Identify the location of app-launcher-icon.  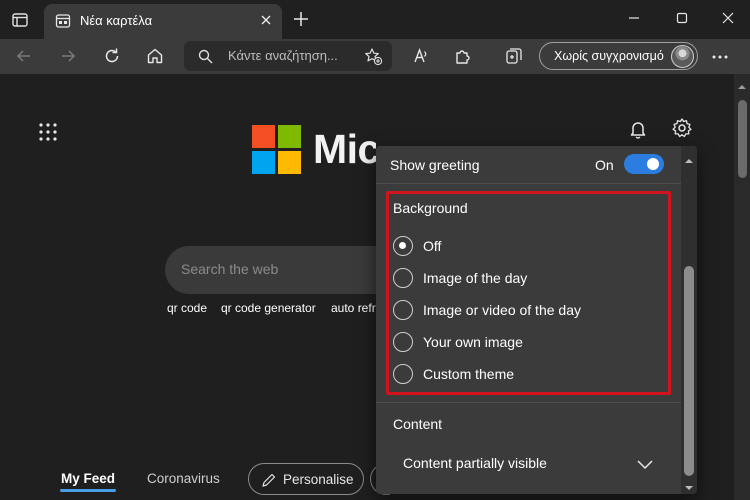
(48, 132).